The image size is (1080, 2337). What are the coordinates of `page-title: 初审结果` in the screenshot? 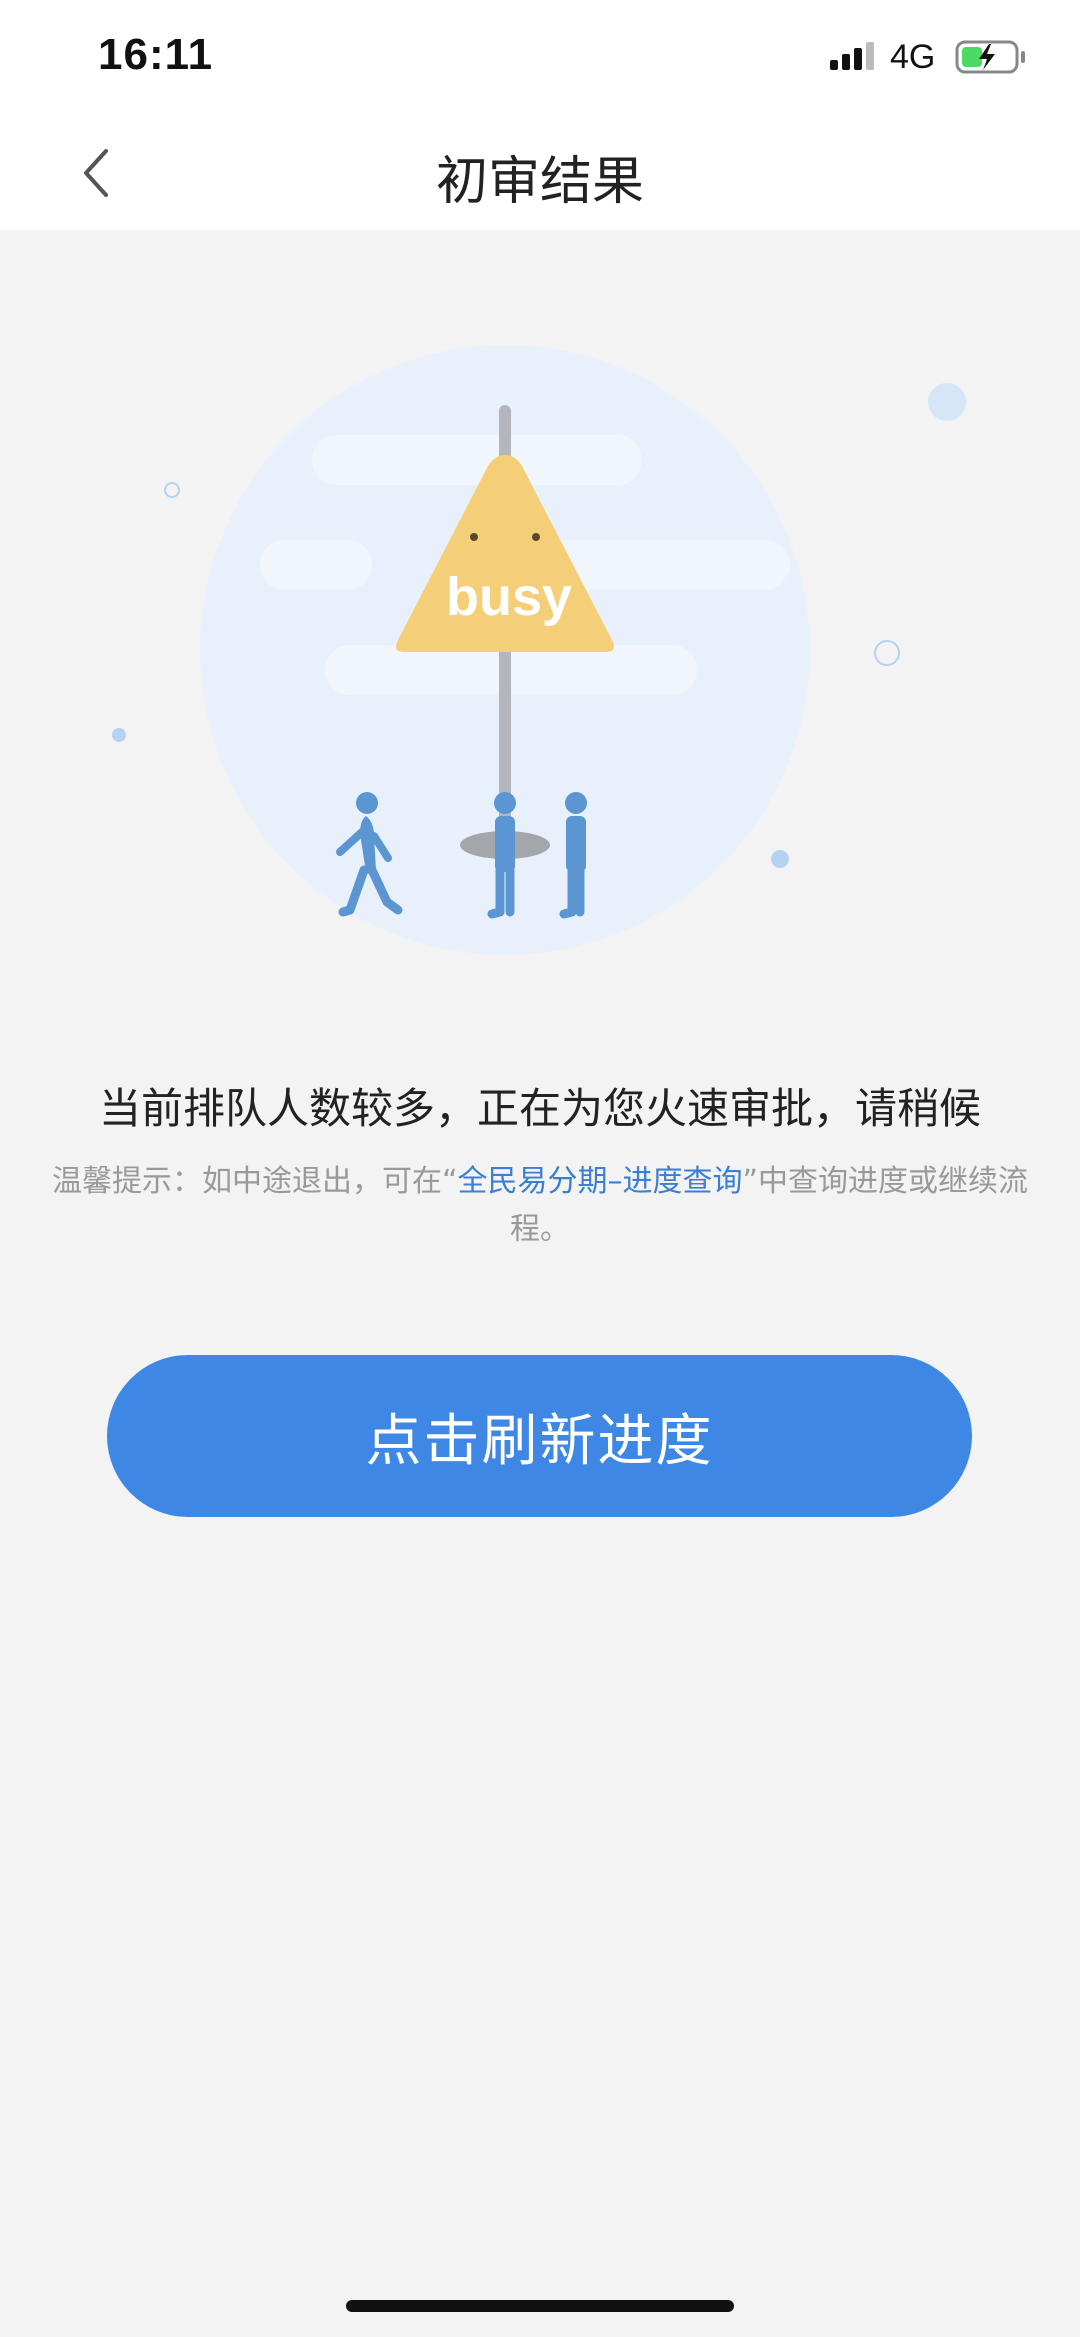 It's located at (539, 182).